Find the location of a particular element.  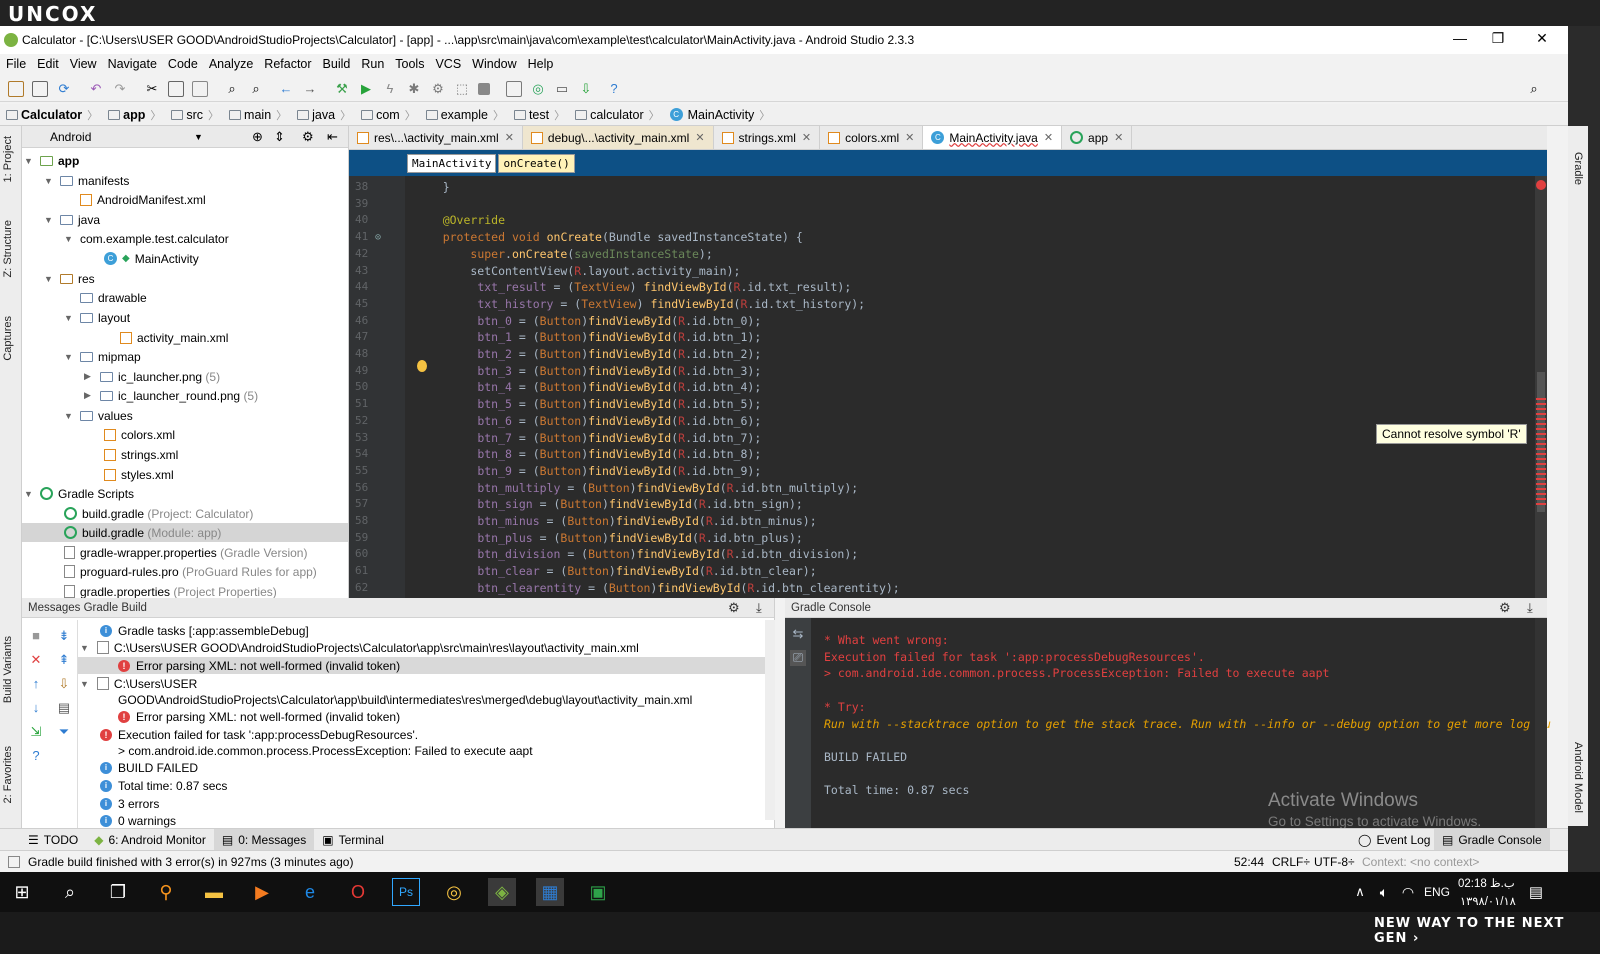

tab-mainactivity: C MainActivity.java ✕ is located at coordinates (993, 137).